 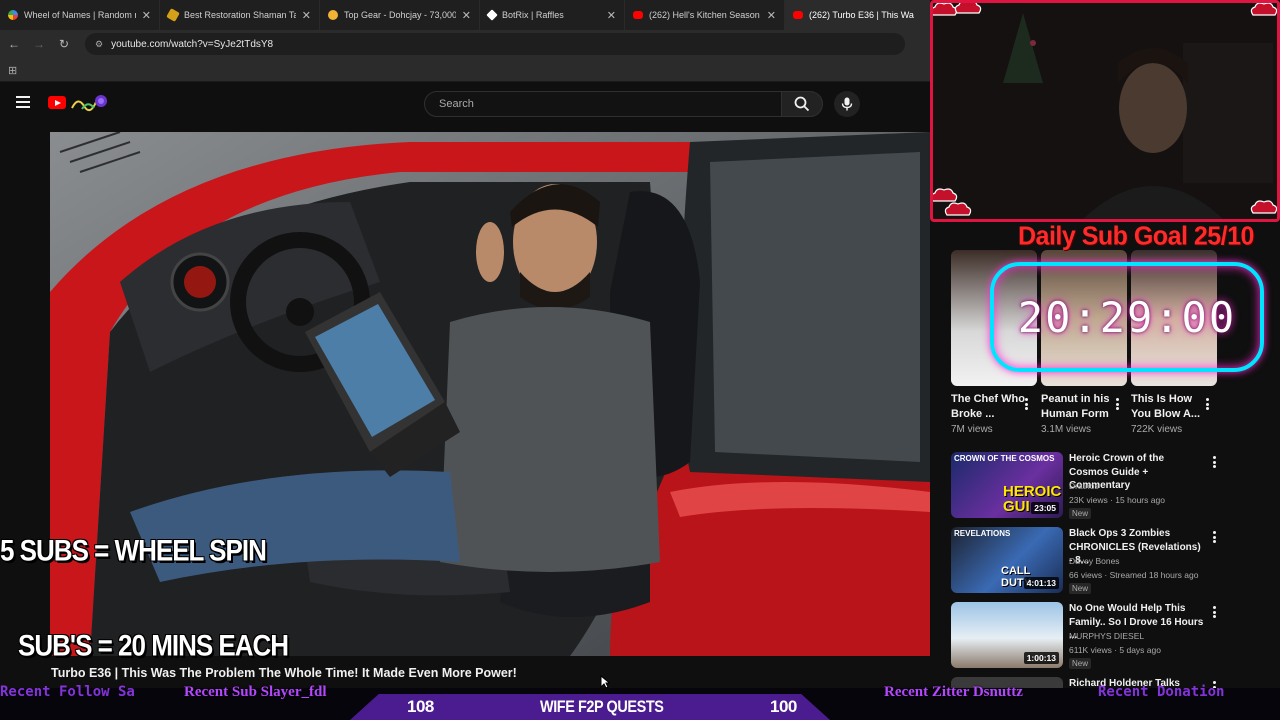 What do you see at coordinates (23, 102) in the screenshot?
I see `menu-icon` at bounding box center [23, 102].